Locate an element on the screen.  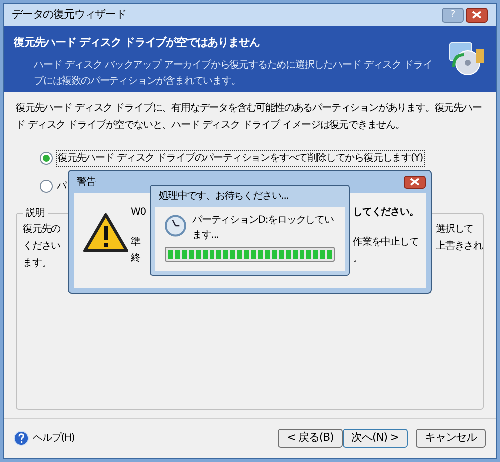
description-text: 選択して is located at coordinates (455, 230).